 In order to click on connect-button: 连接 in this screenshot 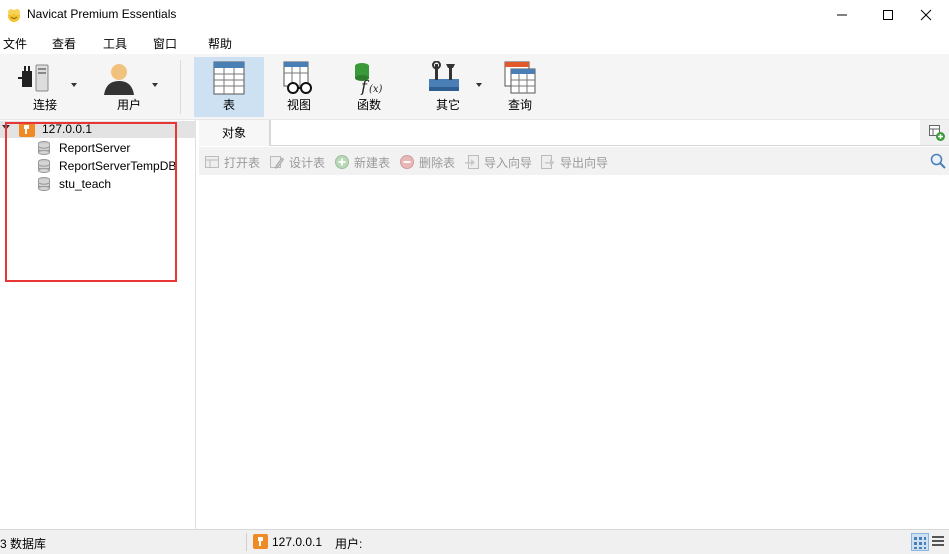, I will do `click(45, 87)`.